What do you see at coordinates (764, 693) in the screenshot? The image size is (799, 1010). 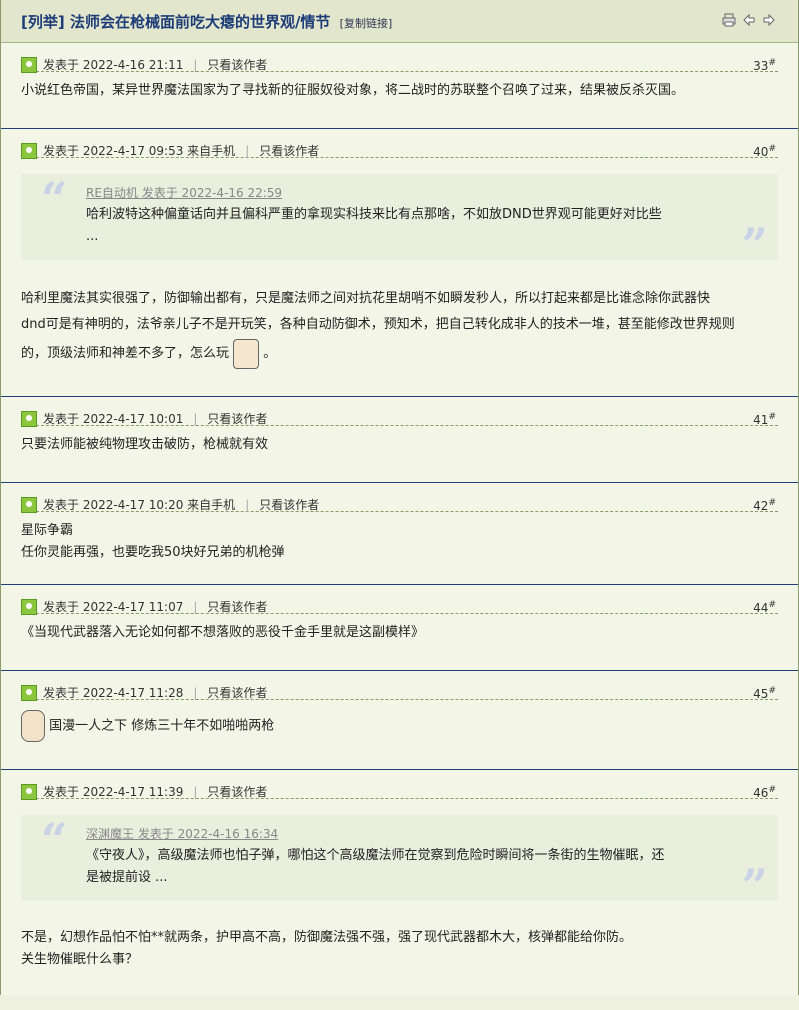 I see `floor-number: 45#` at bounding box center [764, 693].